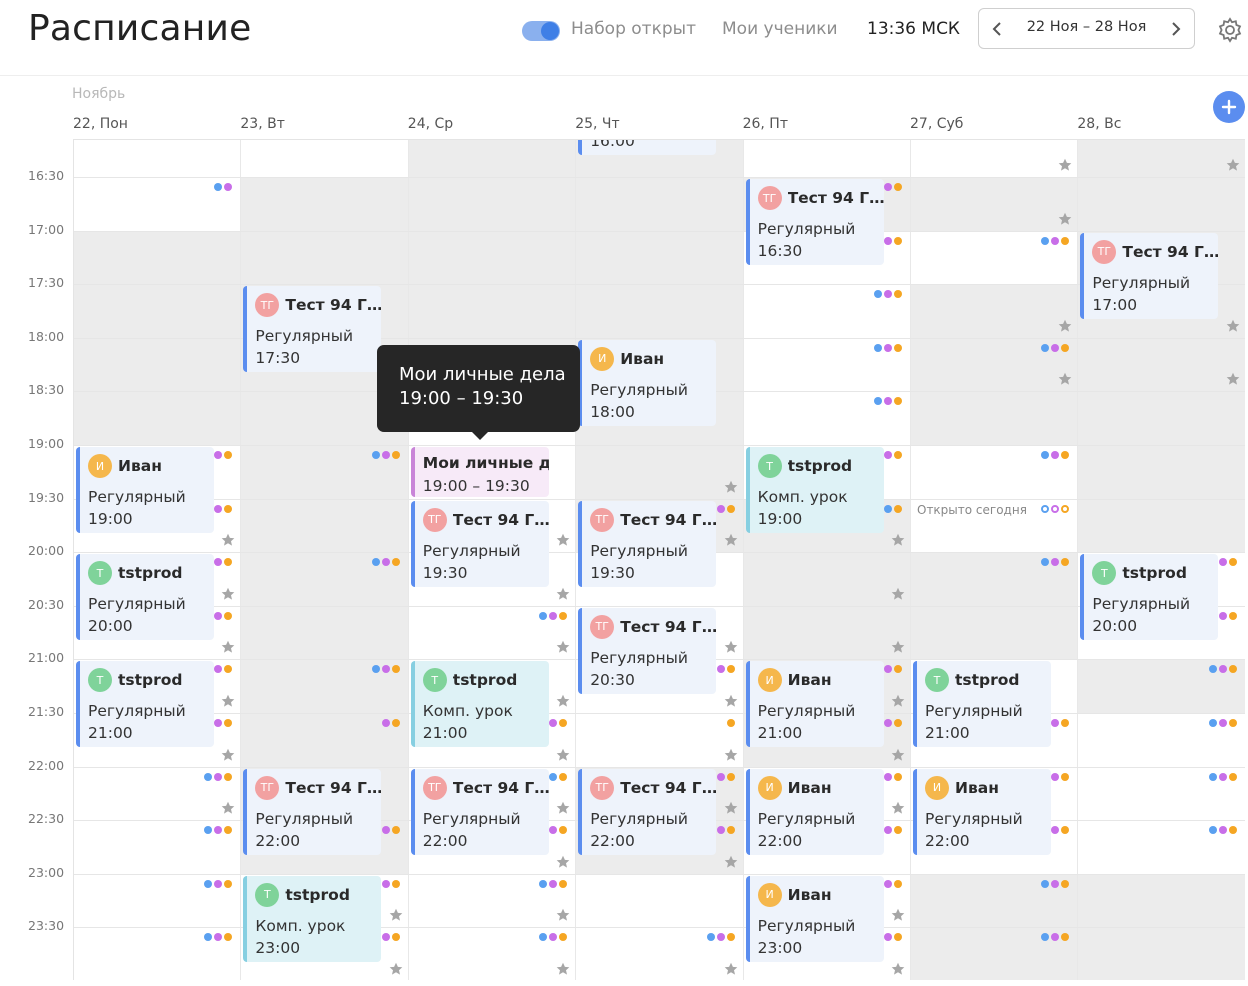  Describe the element at coordinates (647, 382) in the screenshot. I see `lesson-card: И Иван Регулярный 18:00` at that location.